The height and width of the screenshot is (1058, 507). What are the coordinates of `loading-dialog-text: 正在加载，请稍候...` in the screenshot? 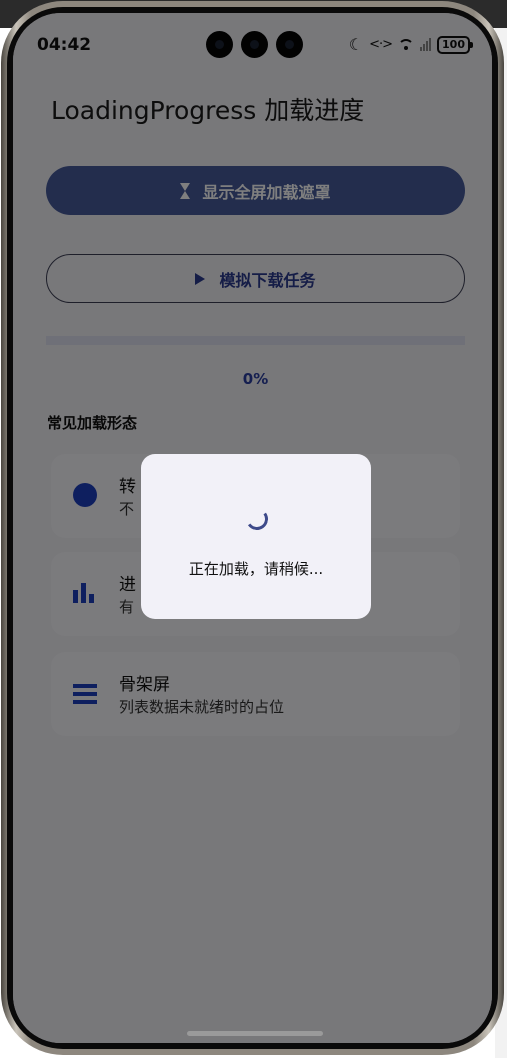 It's located at (256, 569).